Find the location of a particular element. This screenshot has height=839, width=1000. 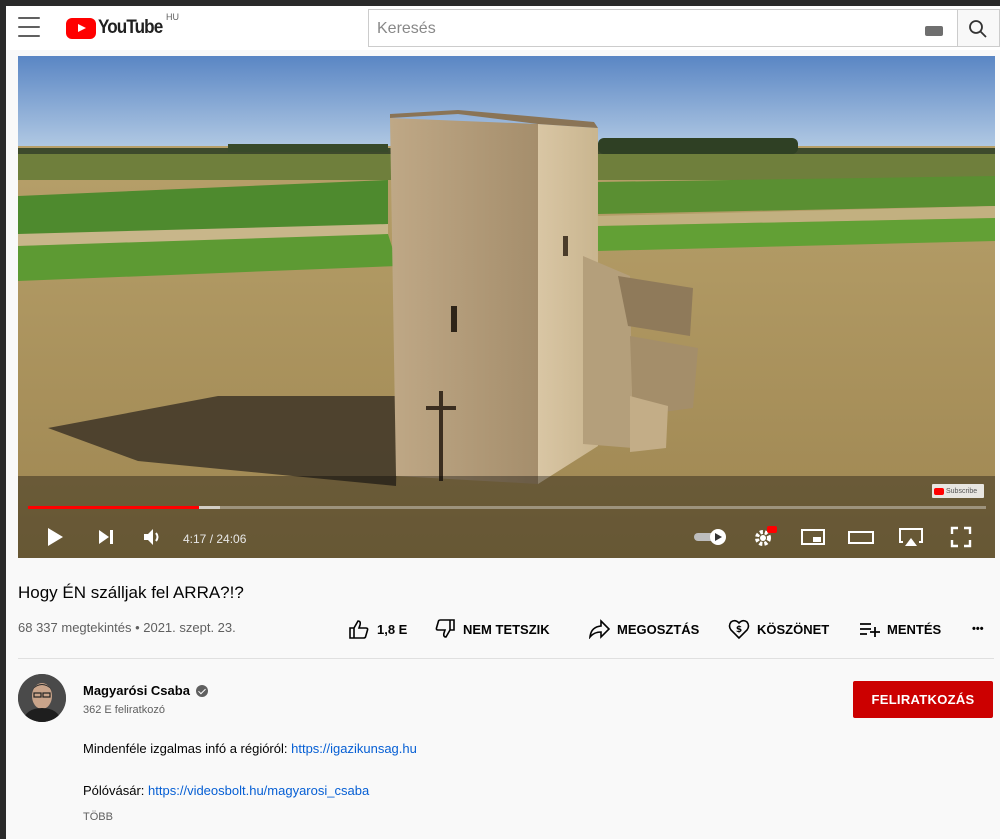

save-label: MENTÉS is located at coordinates (914, 629).